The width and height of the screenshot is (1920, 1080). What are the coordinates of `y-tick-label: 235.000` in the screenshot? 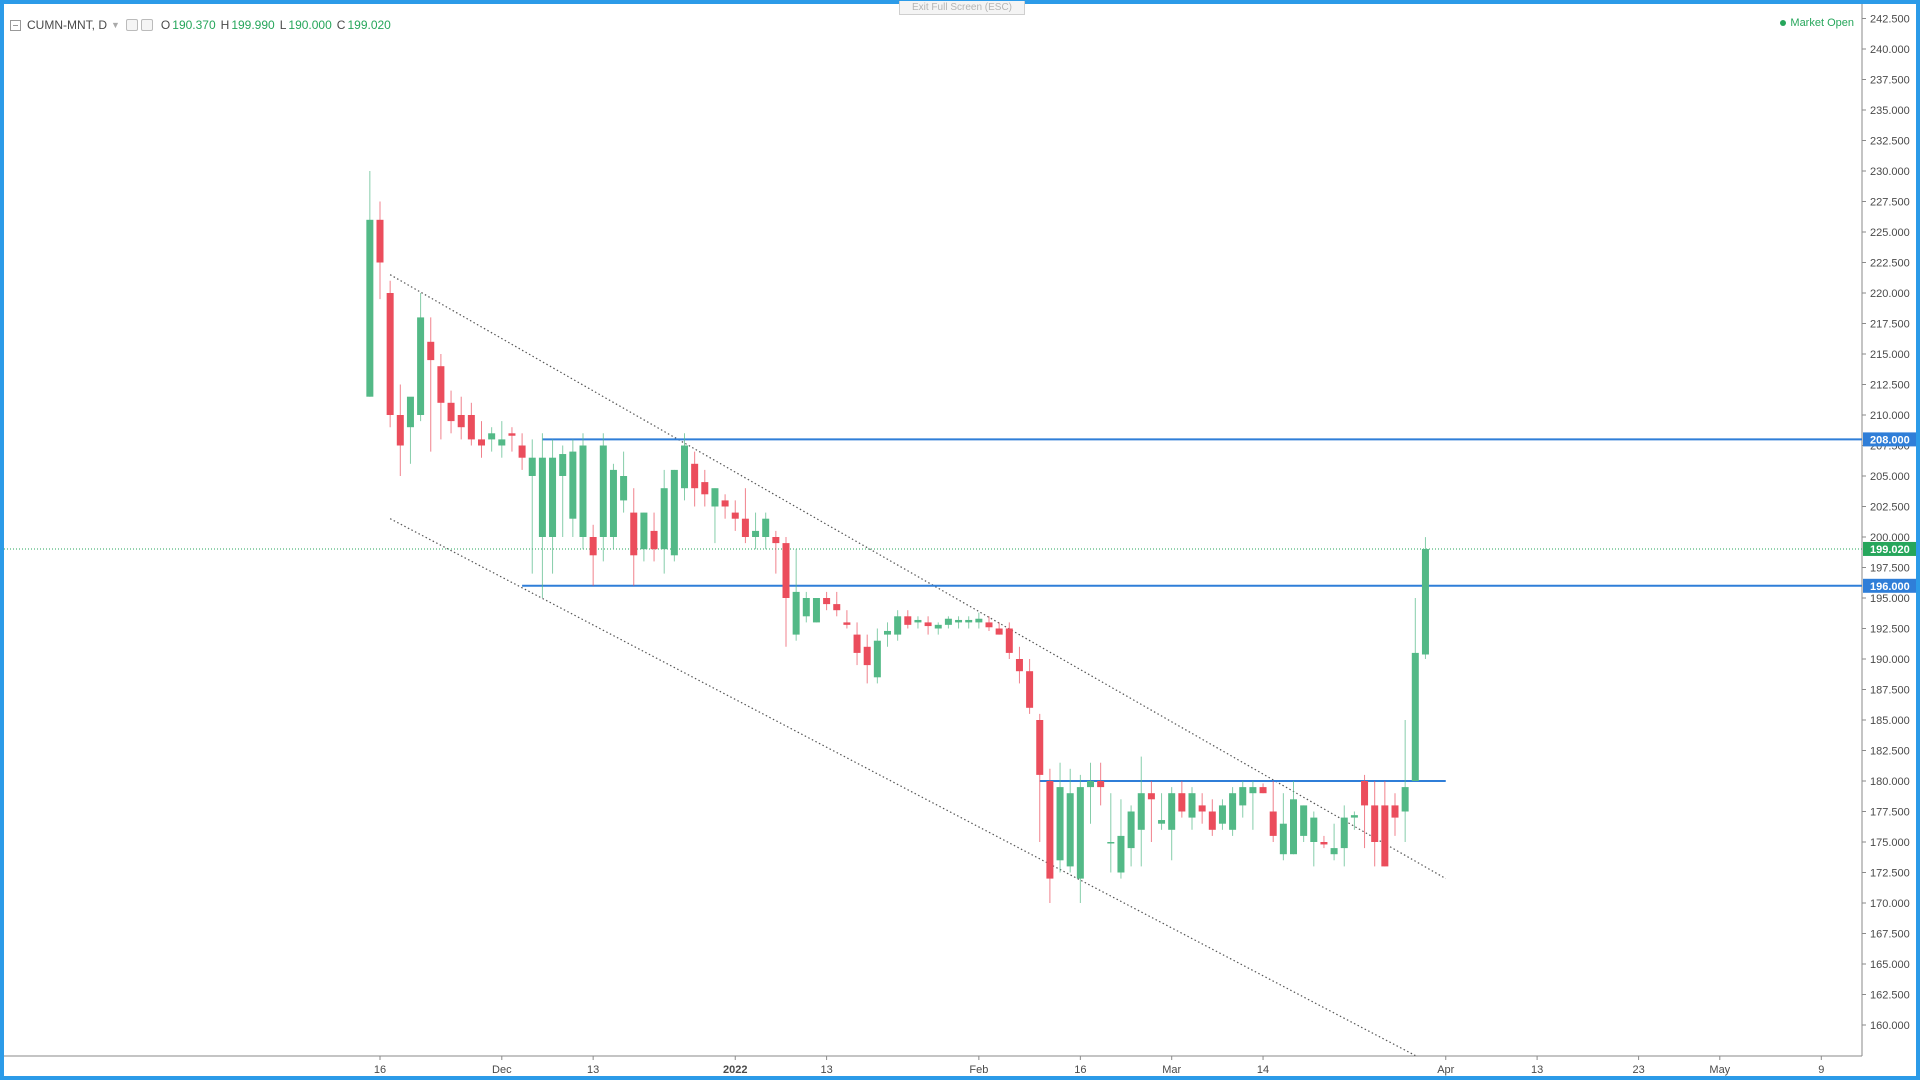 It's located at (1890, 111).